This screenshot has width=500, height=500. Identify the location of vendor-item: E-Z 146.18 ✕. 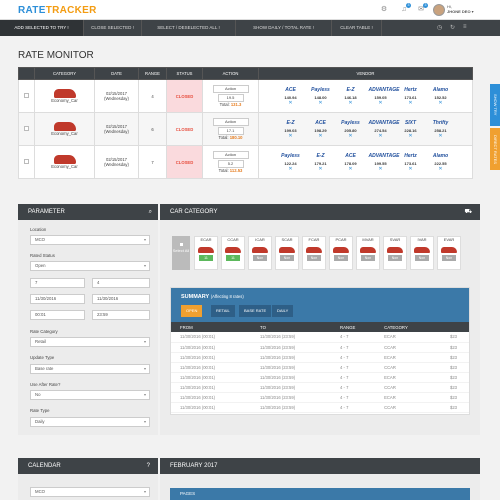
(351, 96).